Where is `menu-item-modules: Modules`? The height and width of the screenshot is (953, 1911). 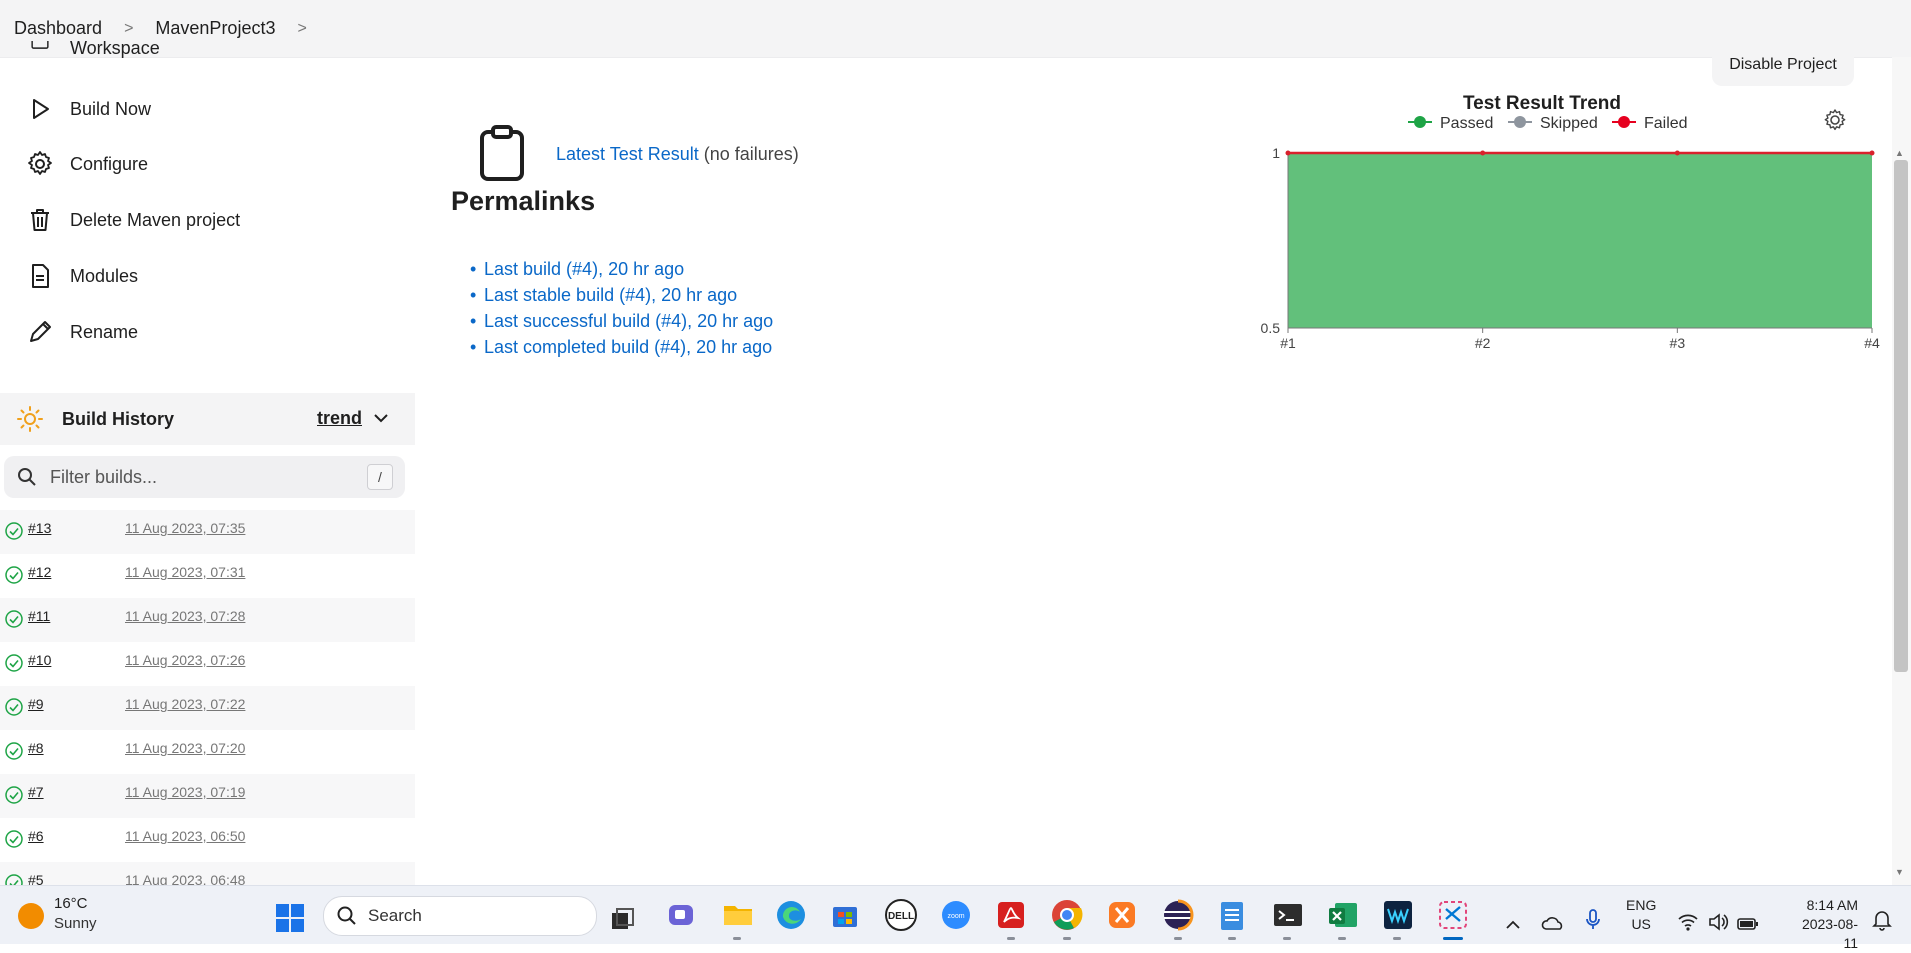
menu-item-modules: Modules is located at coordinates (82, 276).